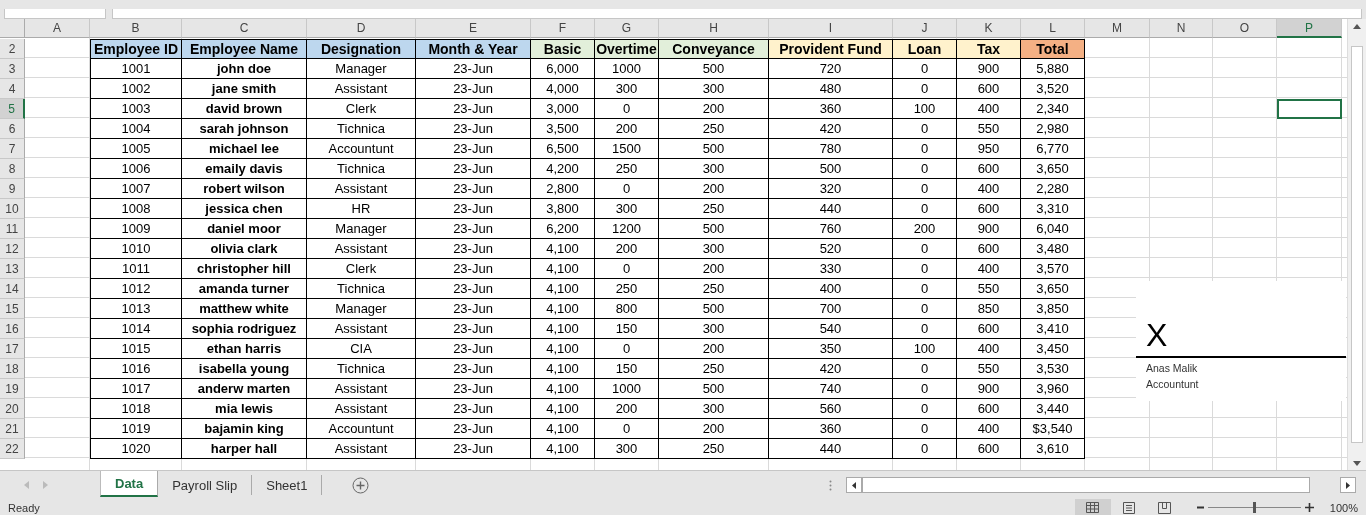 This screenshot has height=515, width=1366. What do you see at coordinates (12, 409) in the screenshot?
I see `row-header: 20` at bounding box center [12, 409].